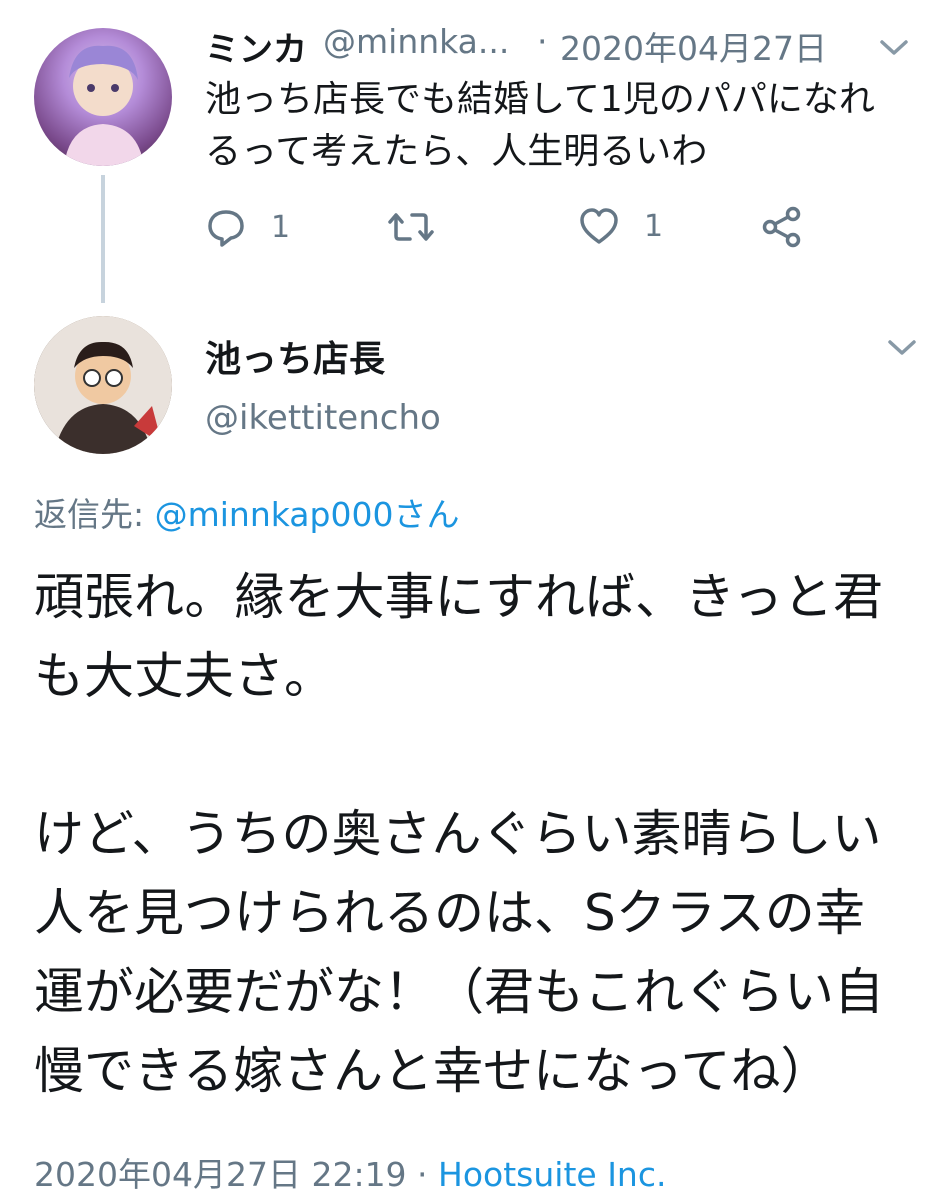 This screenshot has height=1200, width=946. Describe the element at coordinates (220, 1174) in the screenshot. I see `tweet-timestamp: 2020年04月27日 22:19` at that location.